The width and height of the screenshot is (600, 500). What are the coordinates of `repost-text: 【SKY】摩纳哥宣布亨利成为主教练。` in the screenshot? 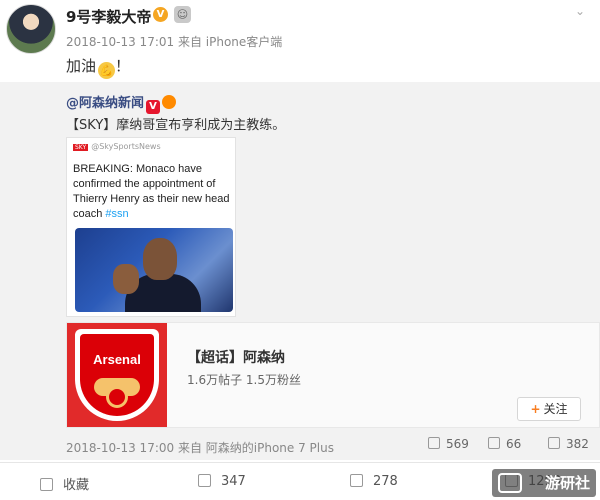 It's located at (176, 125).